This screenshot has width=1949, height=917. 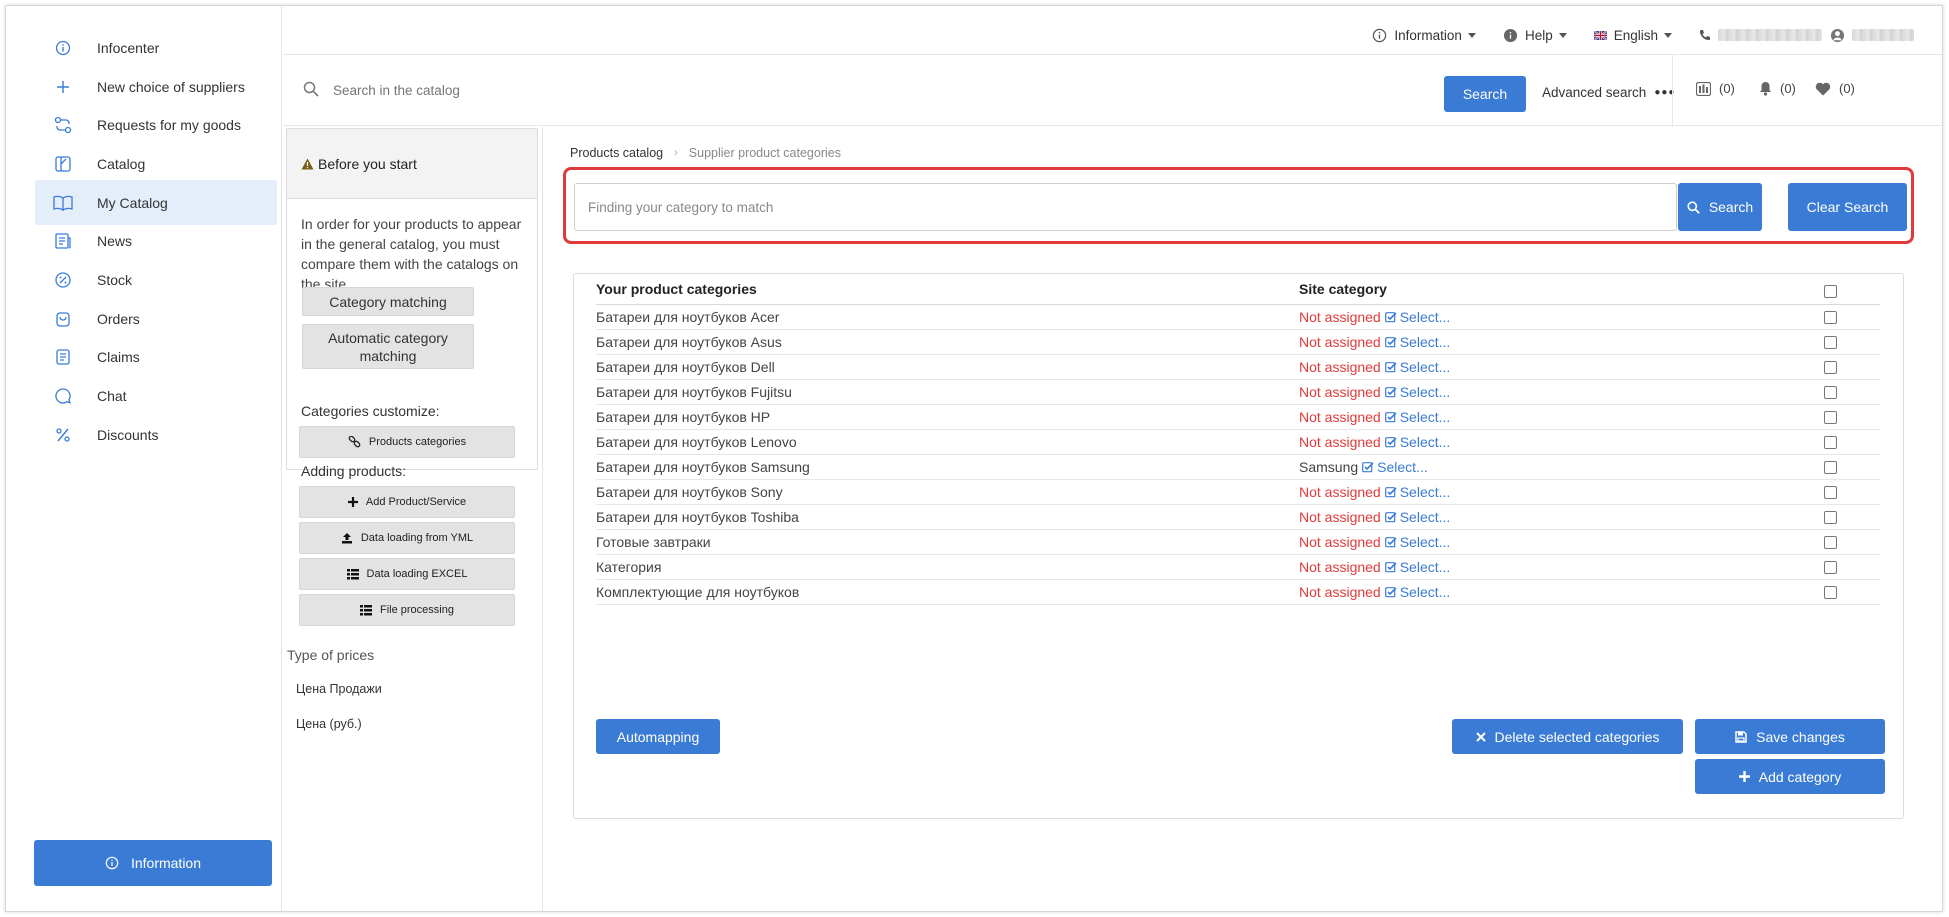 I want to click on column-header-site-category: Site category, so click(x=1343, y=289).